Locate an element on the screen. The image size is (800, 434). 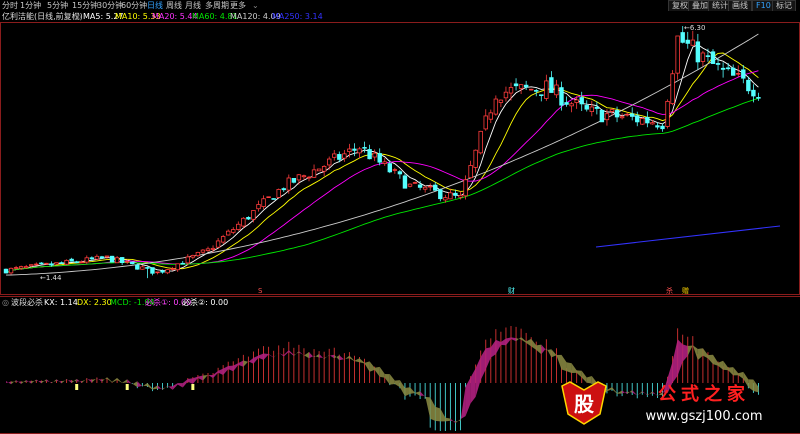
tab-4: 30分钟 is located at coordinates (110, 5).